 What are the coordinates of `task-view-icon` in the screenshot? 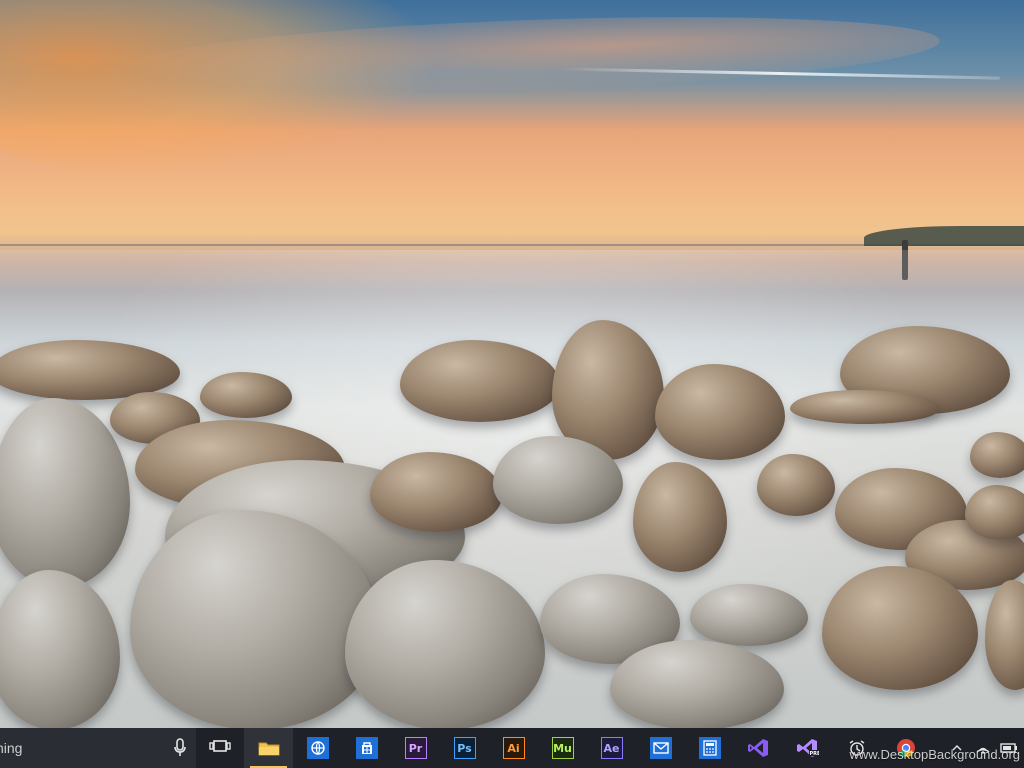 It's located at (220, 748).